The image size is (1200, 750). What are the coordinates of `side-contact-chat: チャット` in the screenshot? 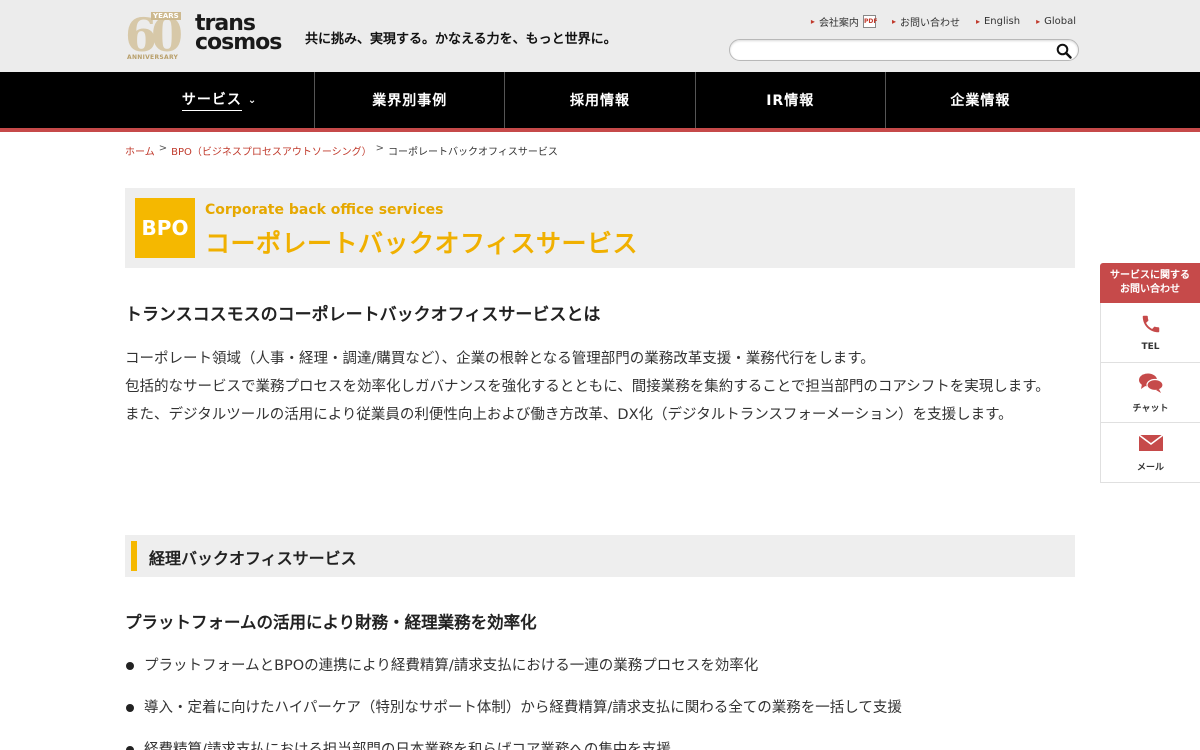 It's located at (1150, 393).